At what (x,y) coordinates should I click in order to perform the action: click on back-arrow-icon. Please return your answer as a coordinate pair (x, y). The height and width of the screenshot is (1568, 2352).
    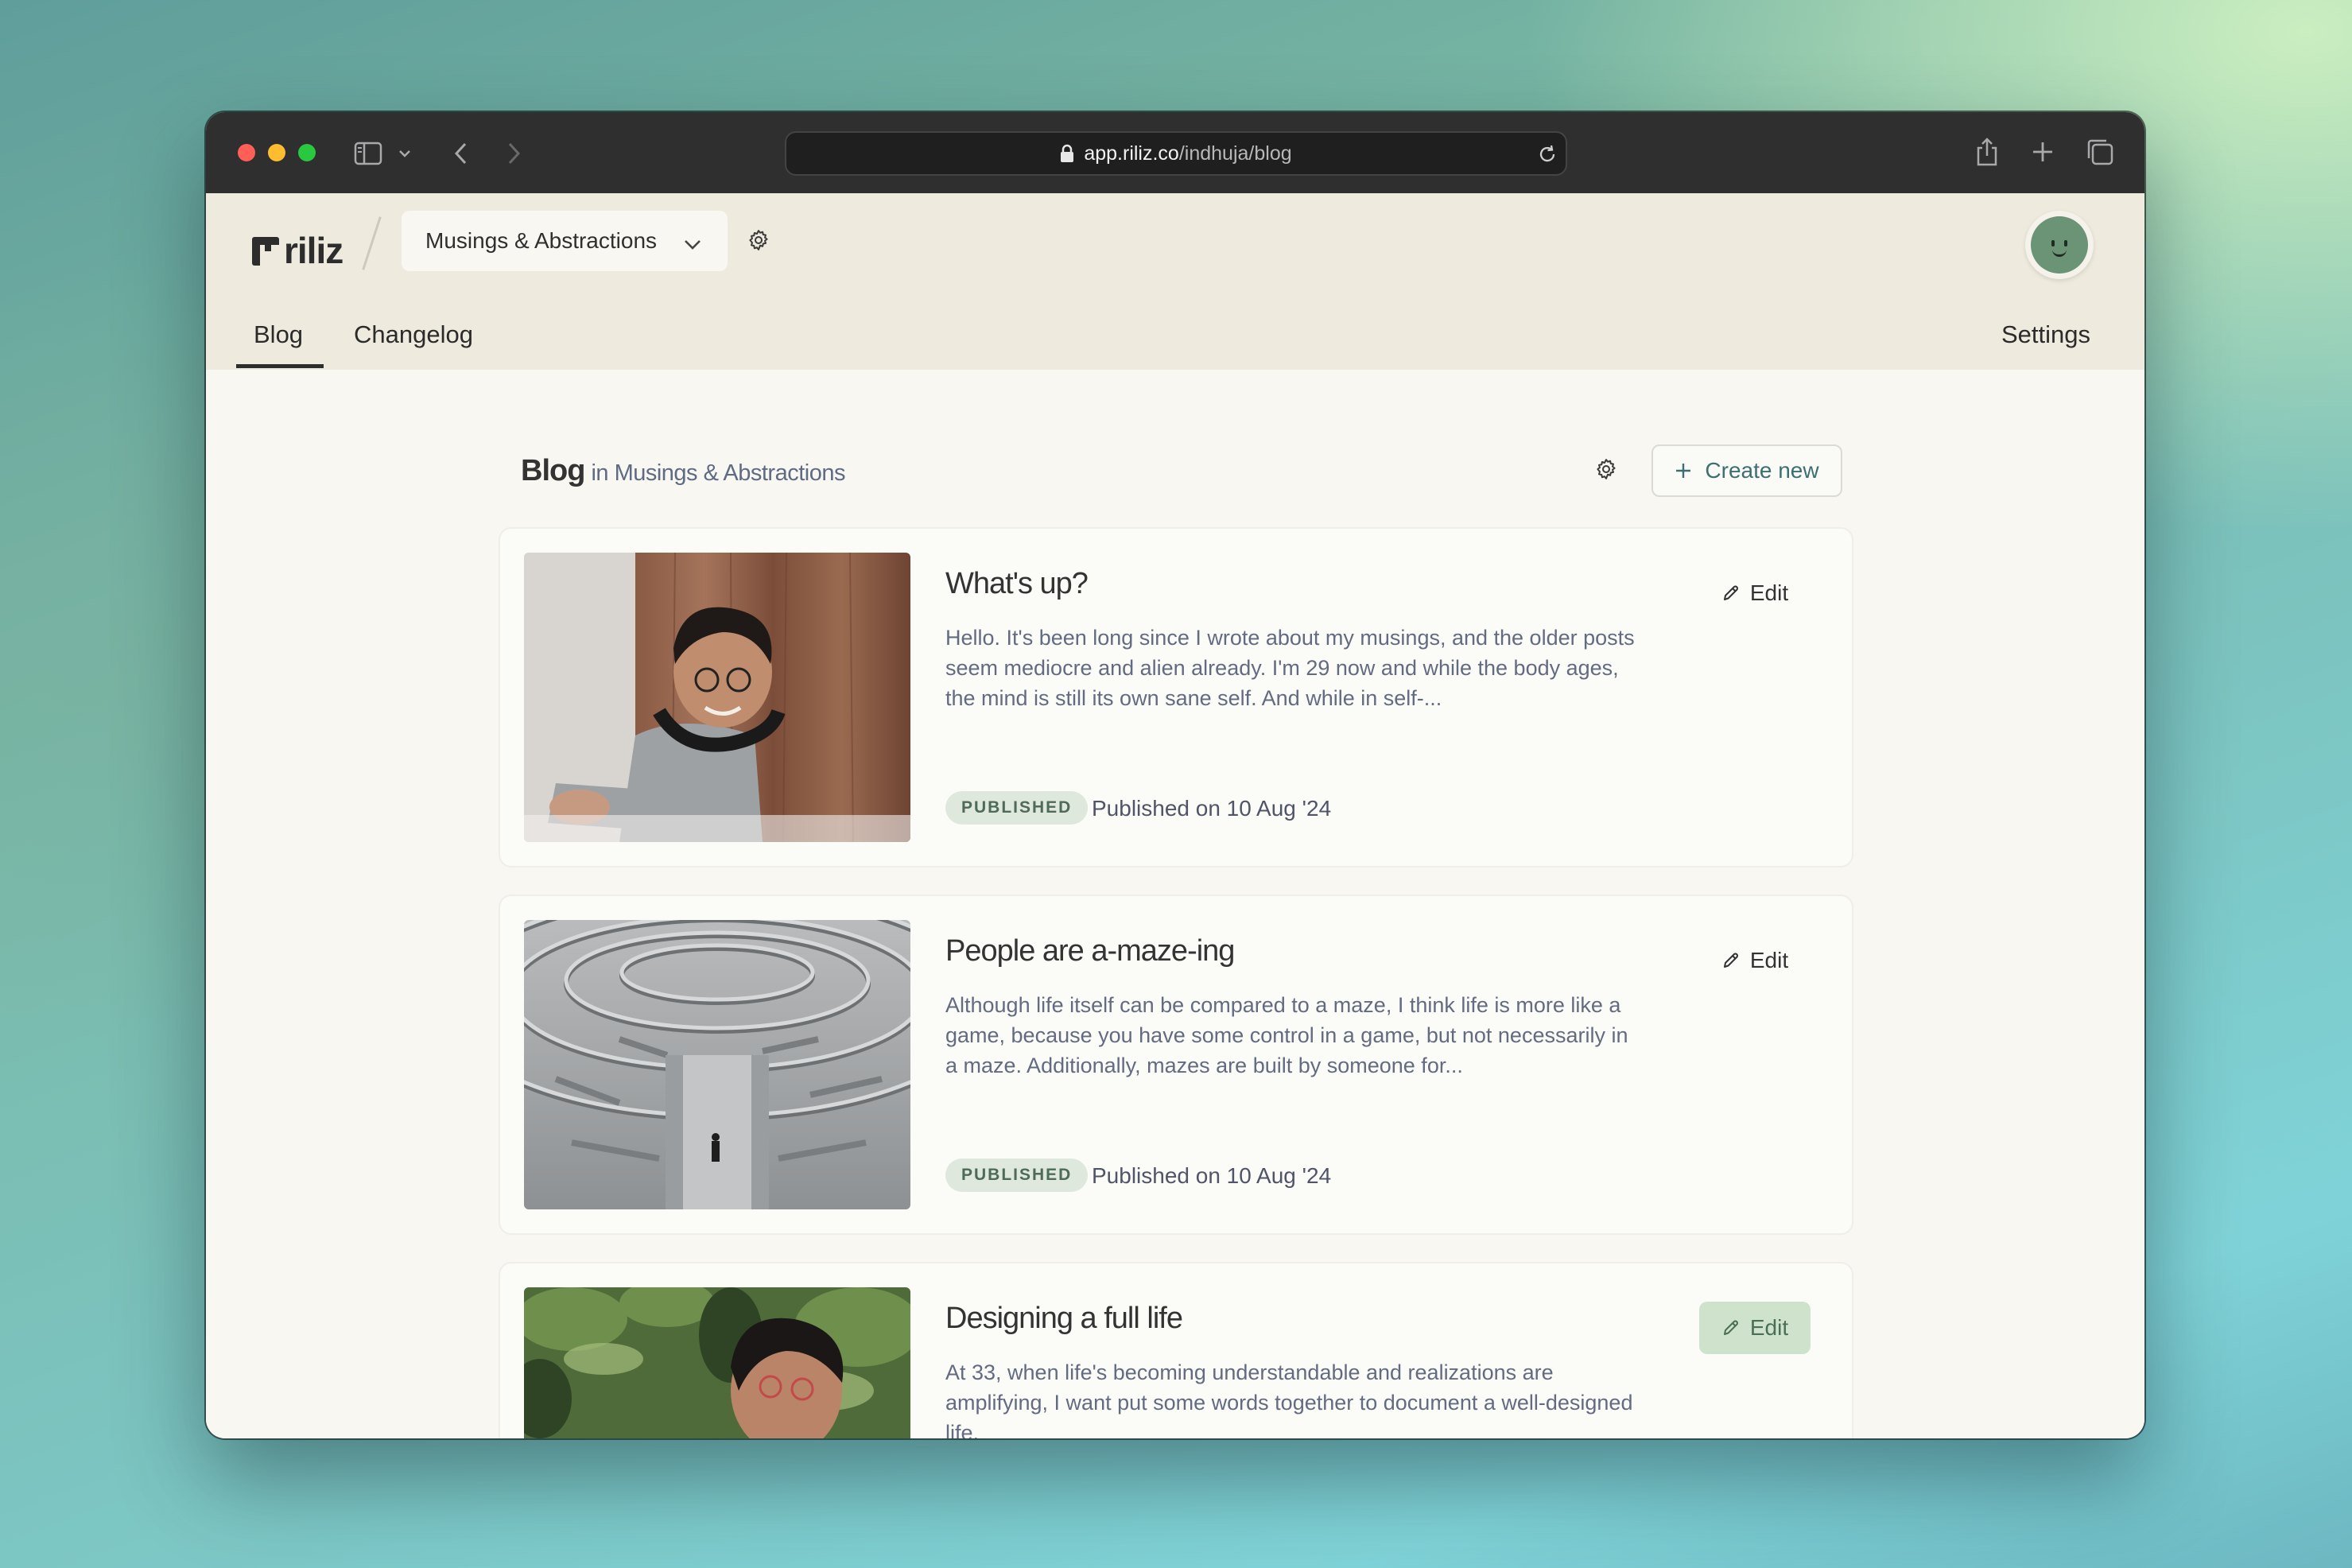
    Looking at the image, I should click on (461, 153).